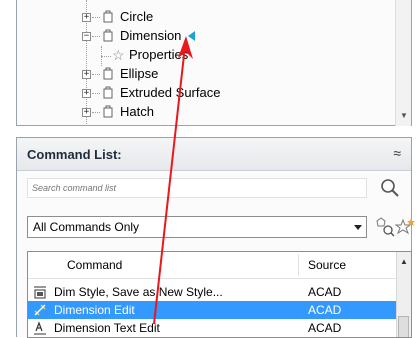  Describe the element at coordinates (202, 55) in the screenshot. I see `tree-item-properties: ☆ Properties` at that location.